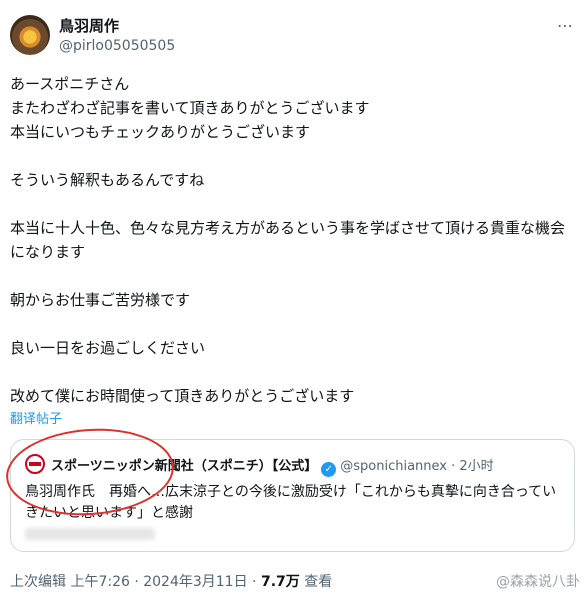 This screenshot has width=588, height=603. What do you see at coordinates (182, 396) in the screenshot?
I see `tweet-line: 改めて僕にお時間使って頂きありがとうございます` at bounding box center [182, 396].